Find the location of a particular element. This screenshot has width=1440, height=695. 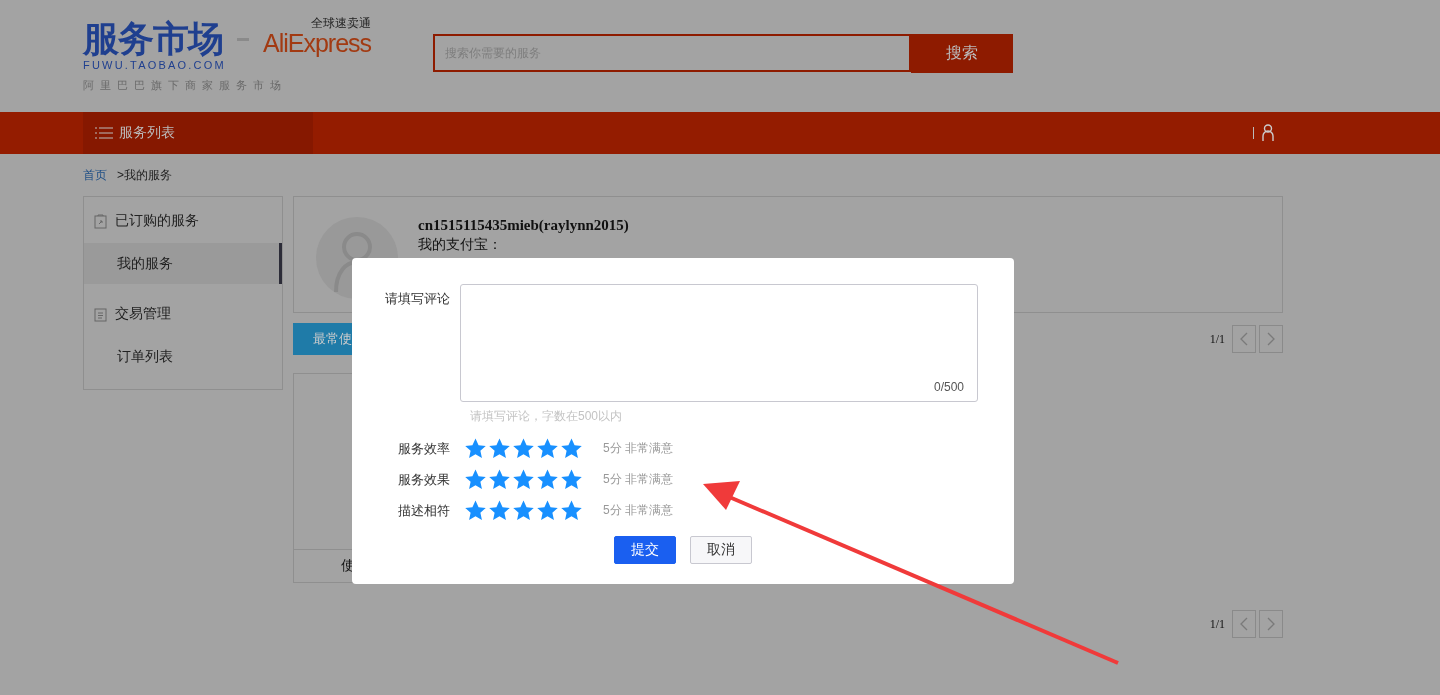

shopping-bag-icon is located at coordinates (100, 221).